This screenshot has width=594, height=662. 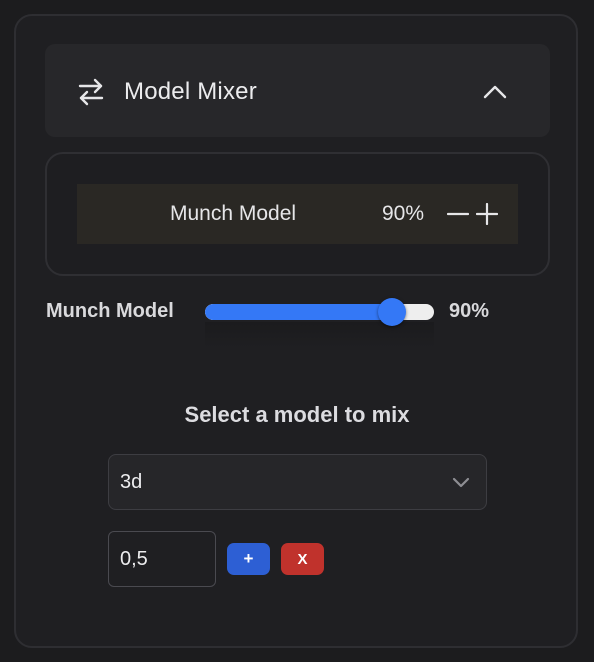 I want to click on minus-icon, so click(x=458, y=214).